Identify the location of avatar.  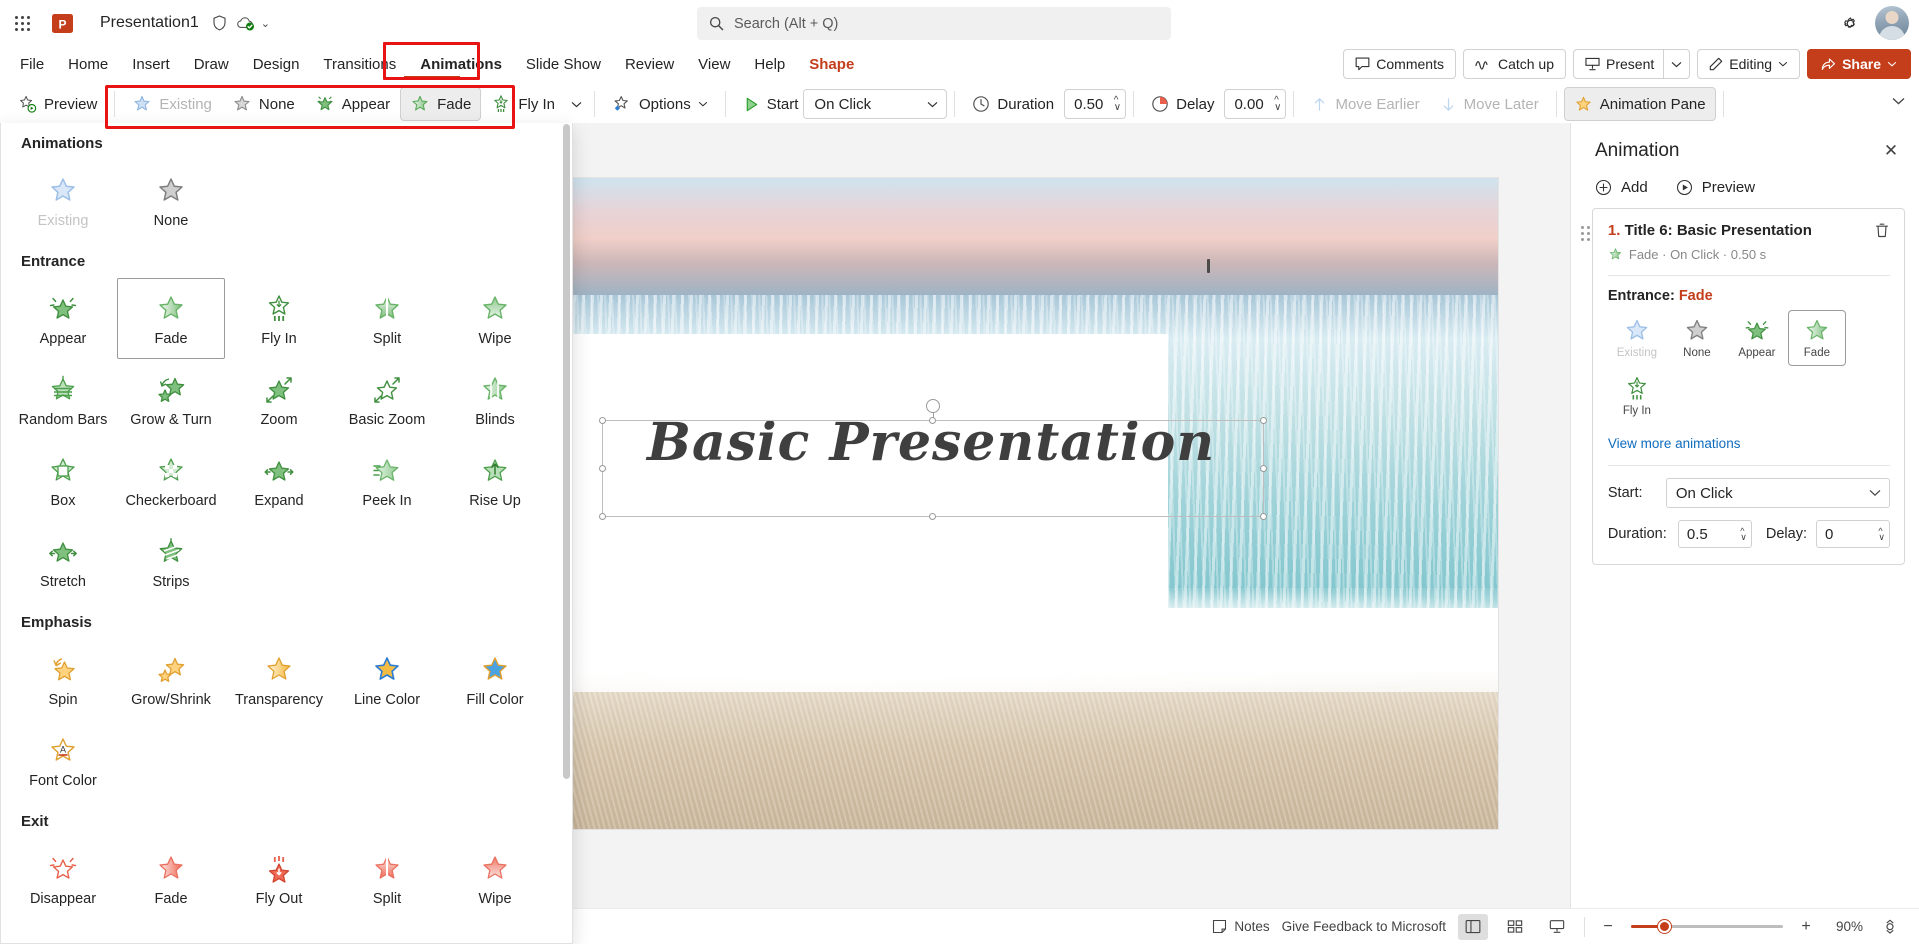
(1892, 23).